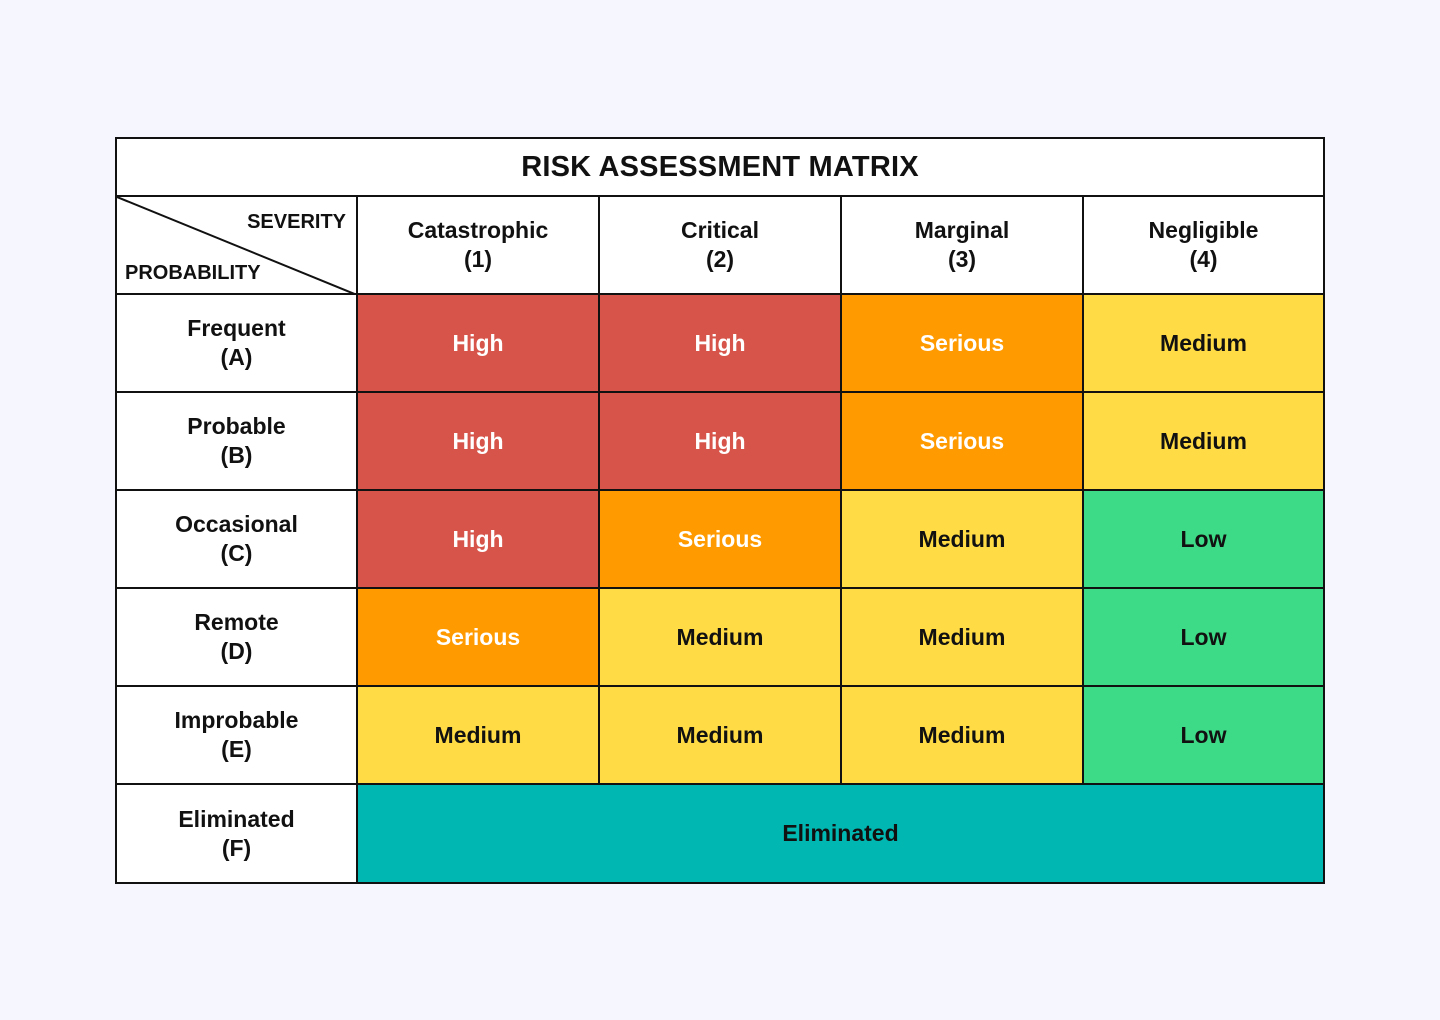 Image resolution: width=1440 pixels, height=1020 pixels. I want to click on severity-code: (3), so click(962, 259).